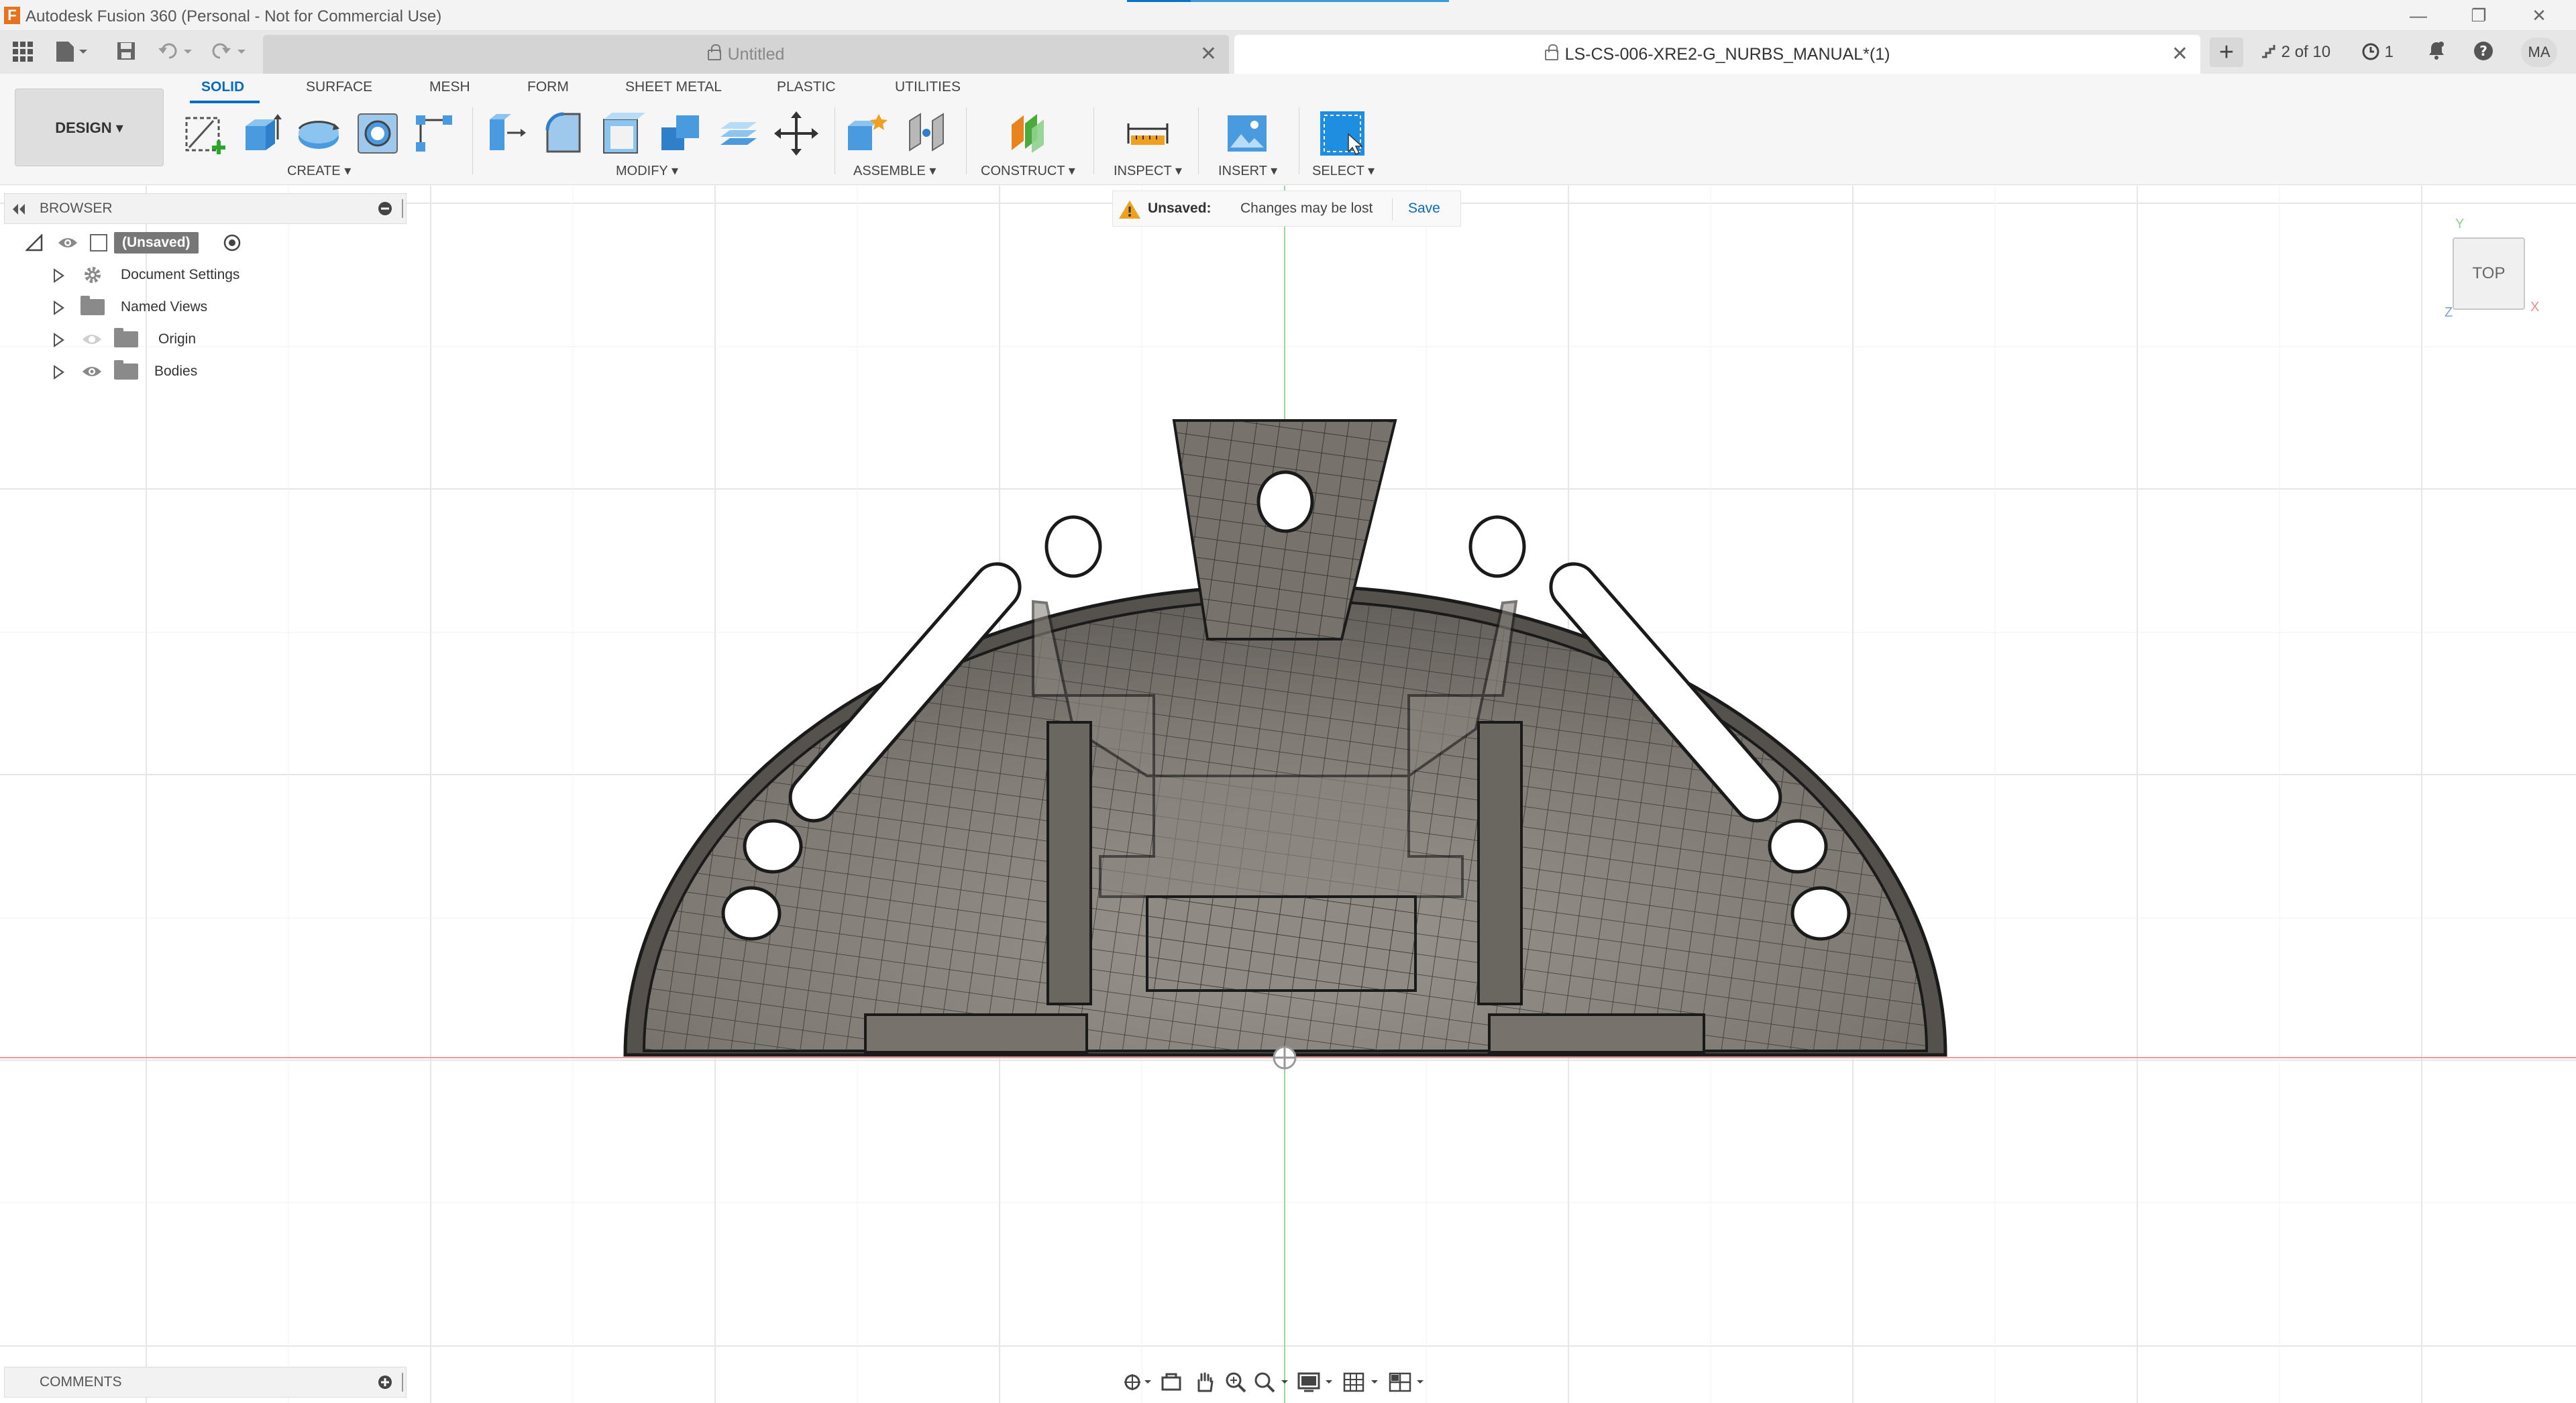 This screenshot has width=2576, height=1403. I want to click on close-window-button: ✕, so click(2539, 16).